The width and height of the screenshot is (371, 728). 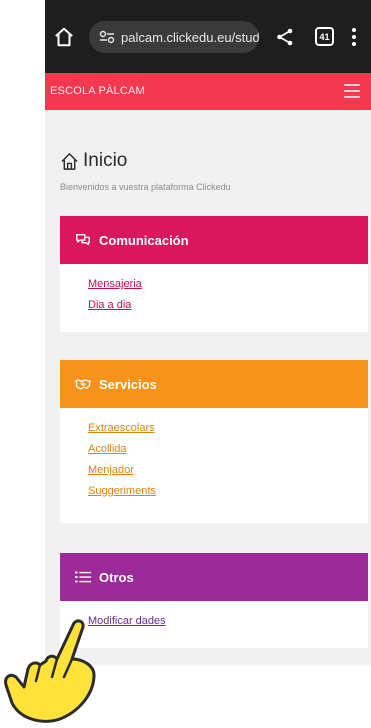 What do you see at coordinates (105, 160) in the screenshot?
I see `page-title-text: Inicio` at bounding box center [105, 160].